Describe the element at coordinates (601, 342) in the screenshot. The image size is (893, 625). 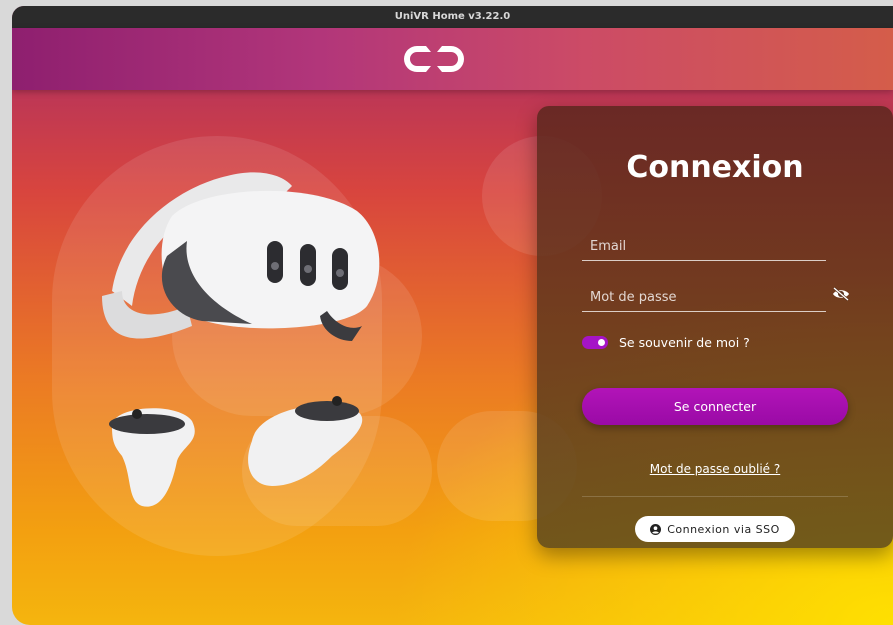
I see `toggle-knob` at that location.